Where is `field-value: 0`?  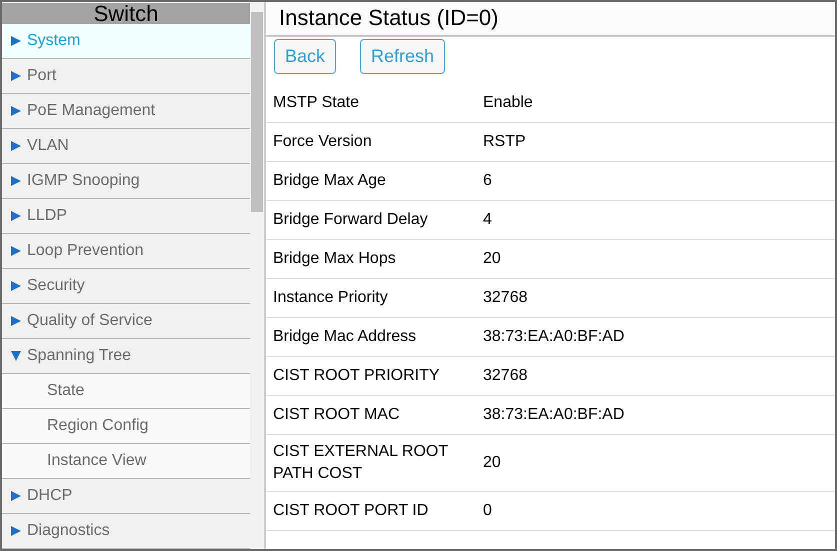 field-value: 0 is located at coordinates (487, 511).